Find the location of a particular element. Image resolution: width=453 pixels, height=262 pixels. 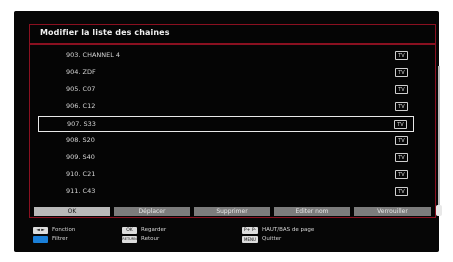

page-title: Modifier la liste des chaines is located at coordinates (105, 32).